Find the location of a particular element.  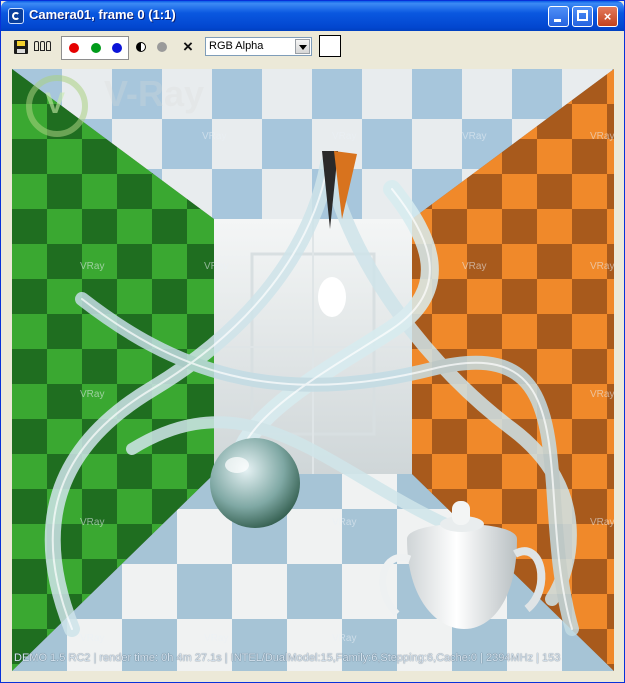

maximize-button is located at coordinates (582, 16).